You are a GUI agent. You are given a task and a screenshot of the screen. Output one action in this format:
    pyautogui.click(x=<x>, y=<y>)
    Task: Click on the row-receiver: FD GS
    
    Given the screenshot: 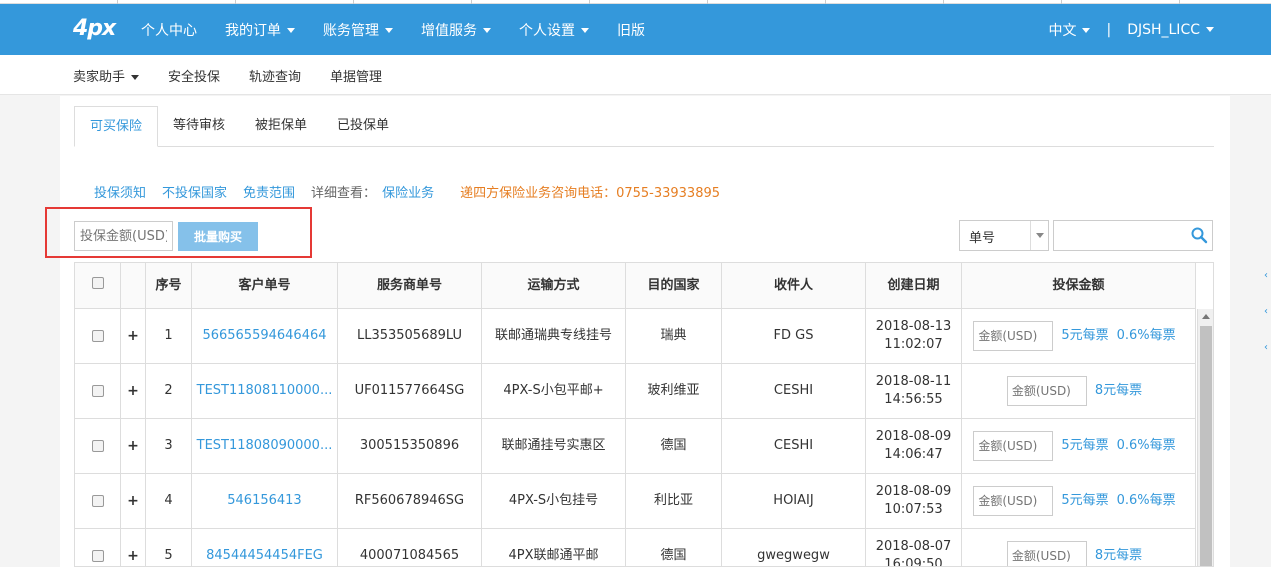 What is the action you would take?
    pyautogui.click(x=794, y=336)
    